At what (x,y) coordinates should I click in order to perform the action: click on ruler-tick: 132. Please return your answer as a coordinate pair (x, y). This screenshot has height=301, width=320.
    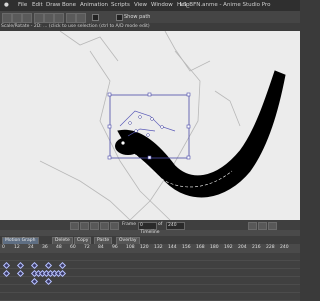
    Looking at the image, I should click on (158, 247).